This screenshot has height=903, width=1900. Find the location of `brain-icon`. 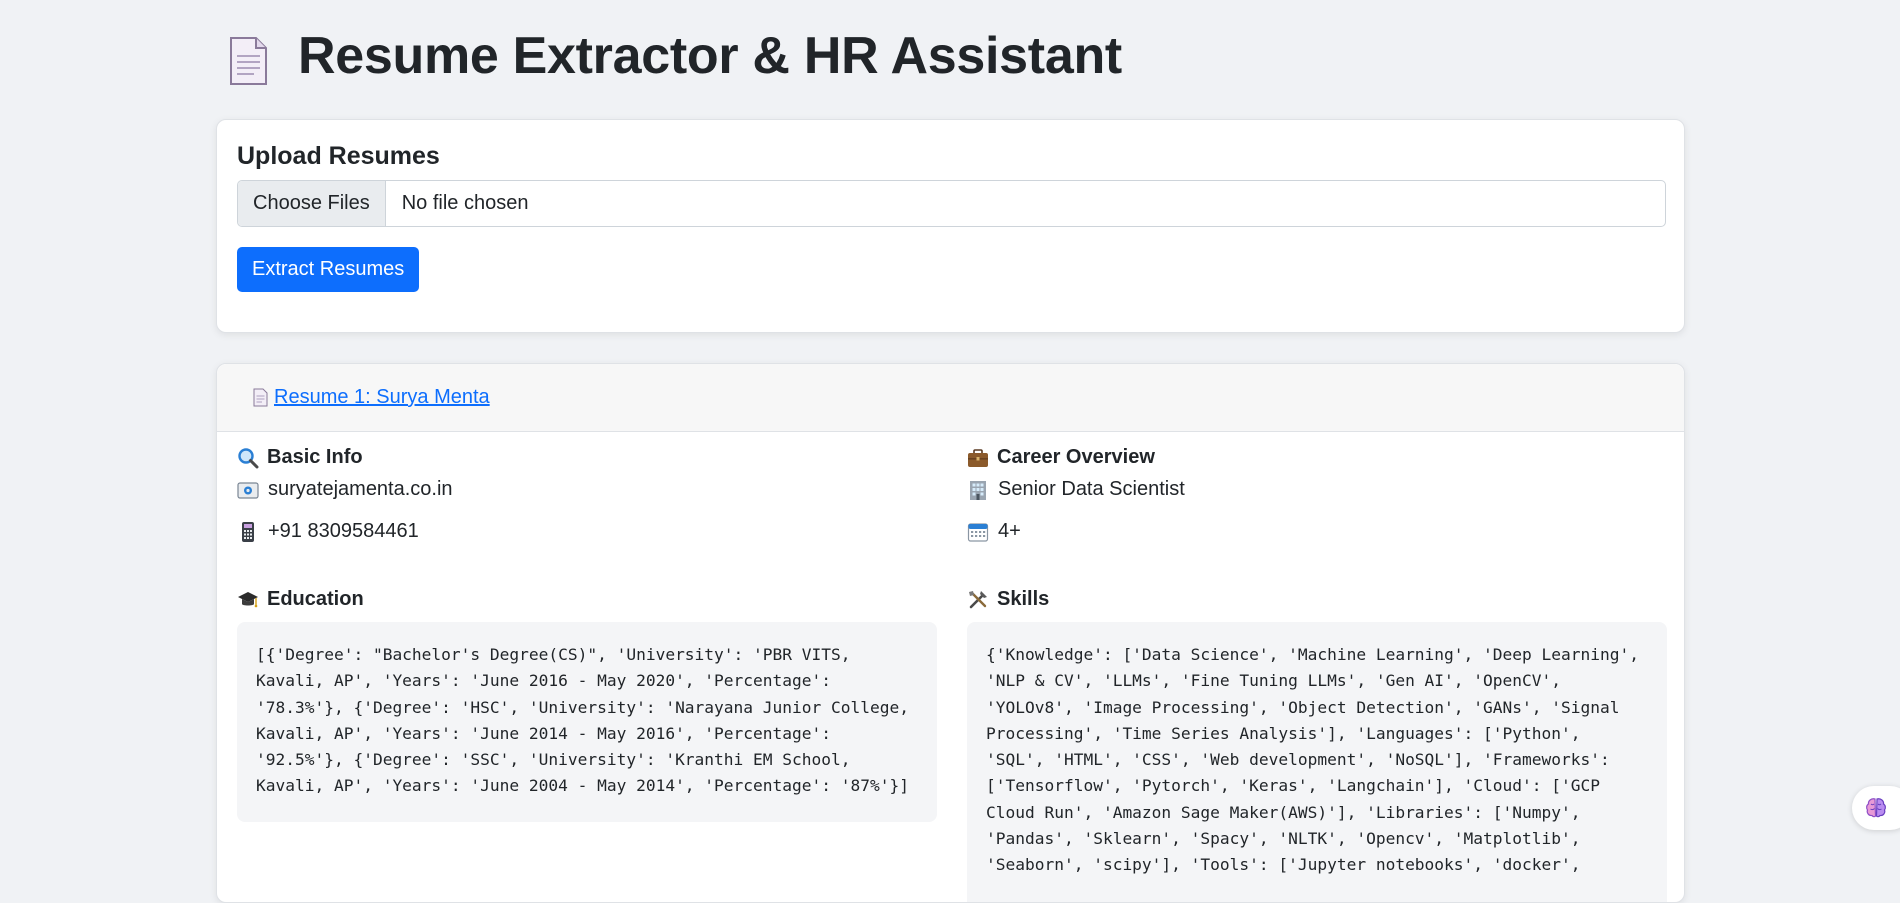

brain-icon is located at coordinates (1876, 808).